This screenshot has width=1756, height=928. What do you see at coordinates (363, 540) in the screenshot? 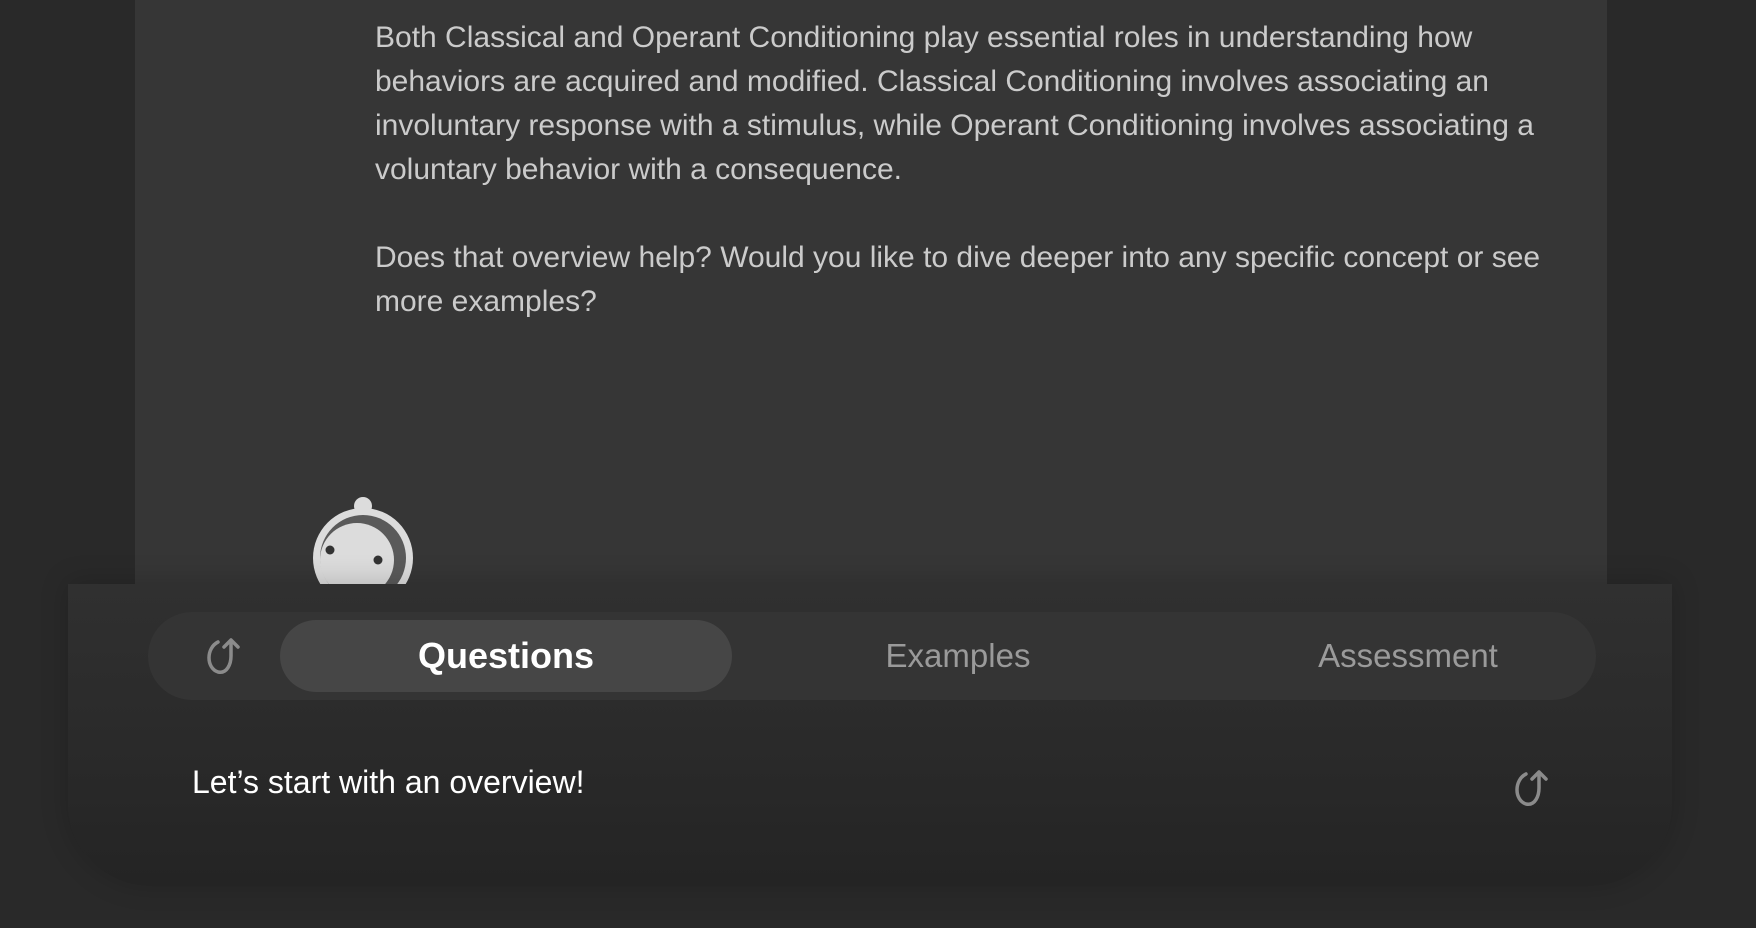
I see `robot-mascot-icon` at bounding box center [363, 540].